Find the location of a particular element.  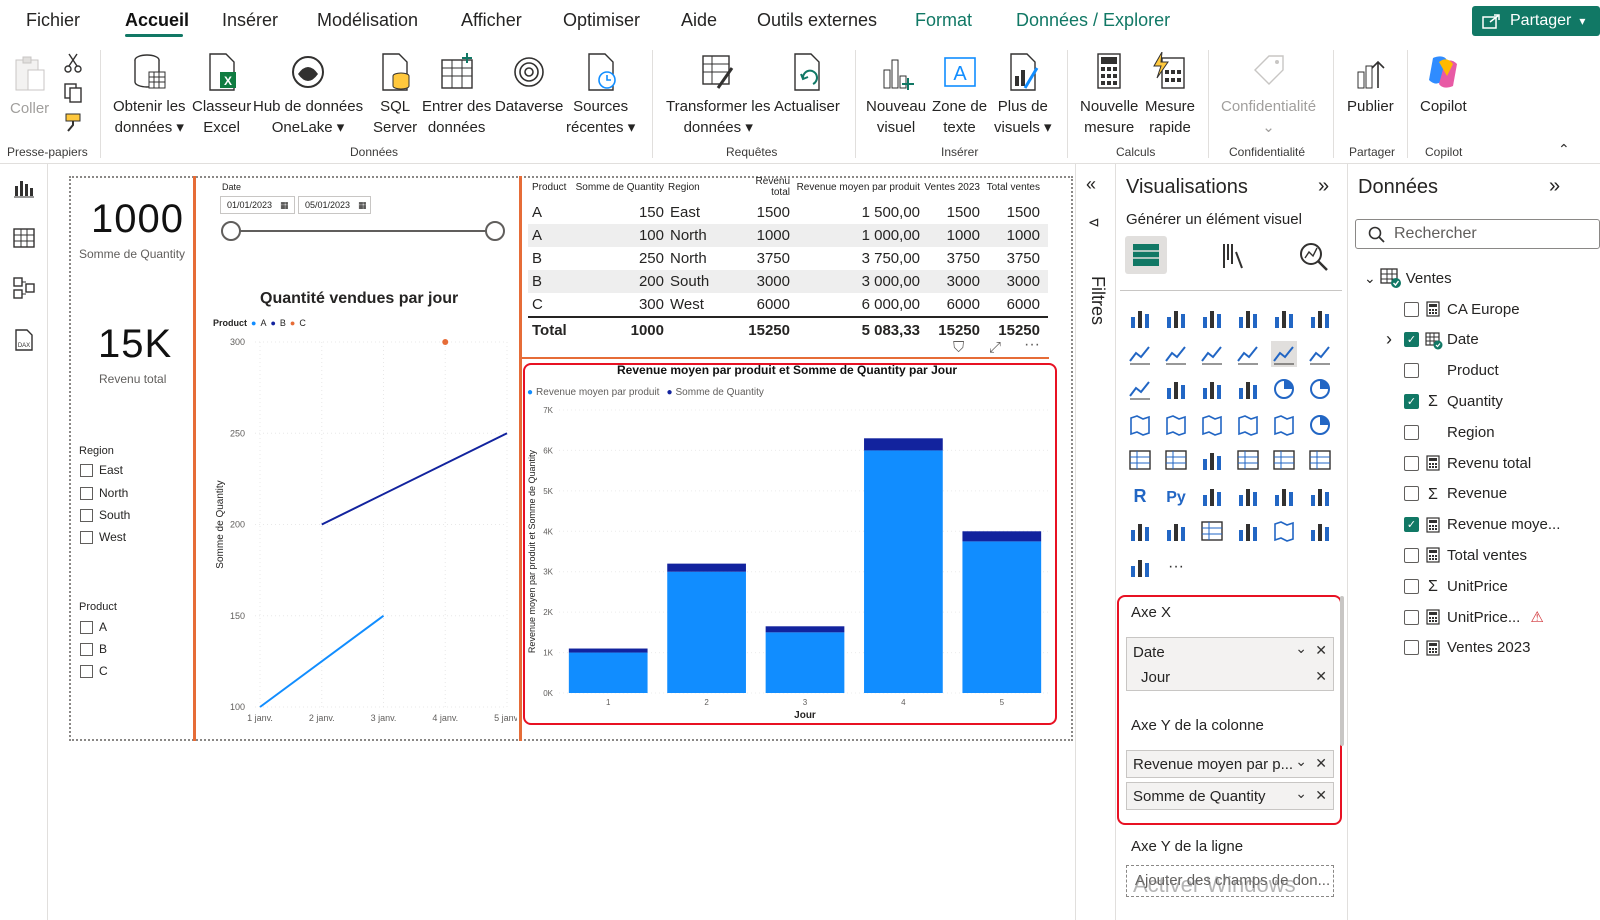

power-apps-icon is located at coordinates (1320, 531).